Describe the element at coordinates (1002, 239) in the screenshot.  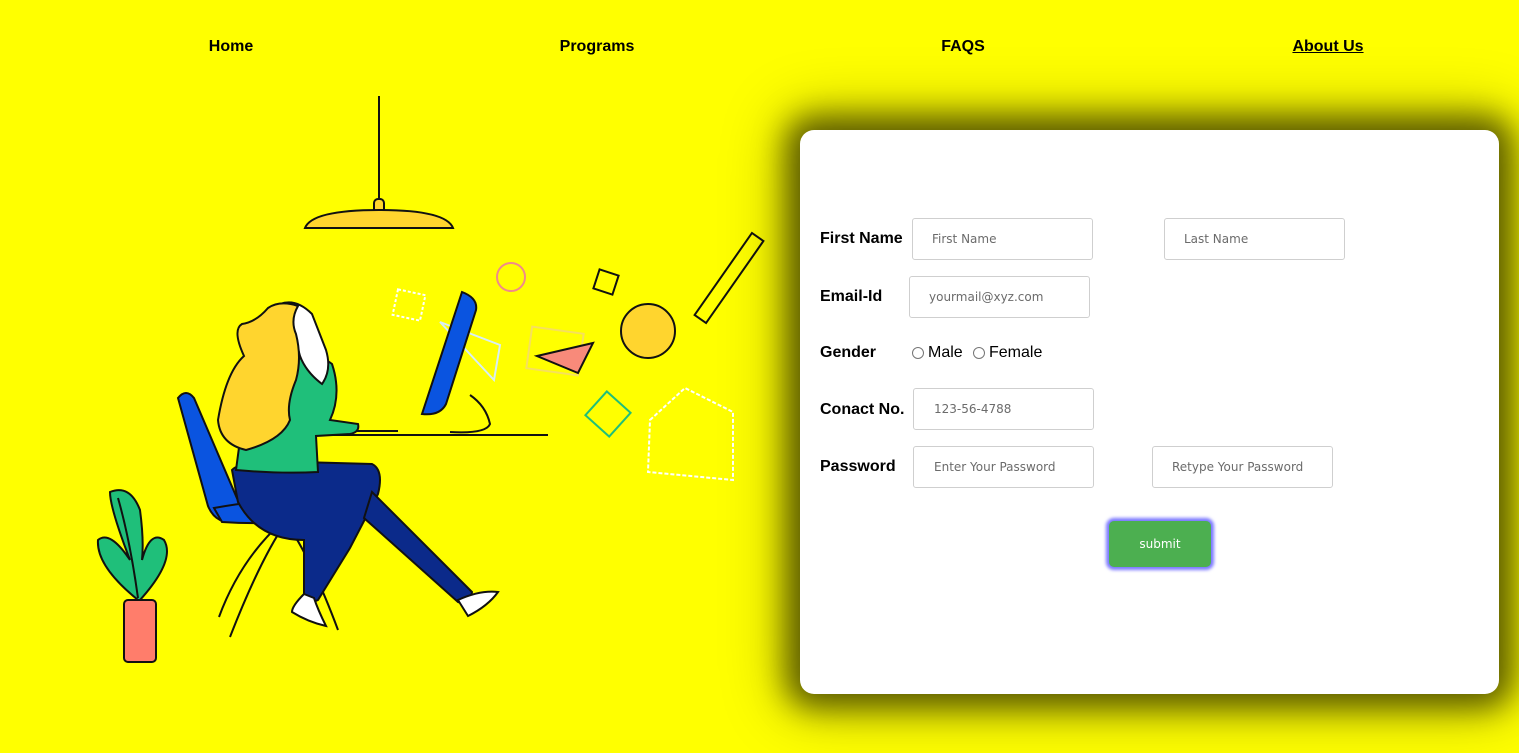
I see `first-name-input` at that location.